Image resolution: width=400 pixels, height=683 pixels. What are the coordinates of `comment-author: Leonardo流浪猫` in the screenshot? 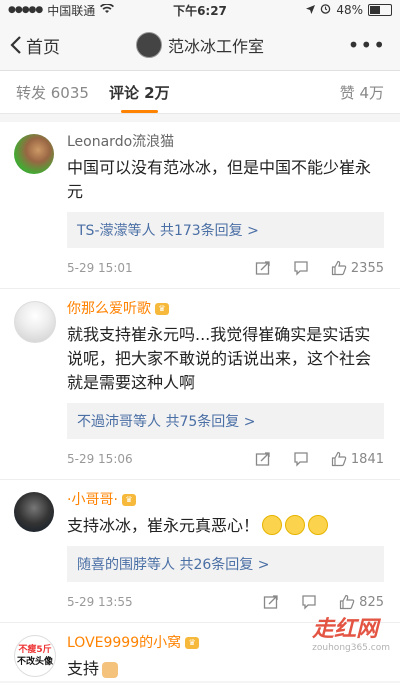 It's located at (225, 142).